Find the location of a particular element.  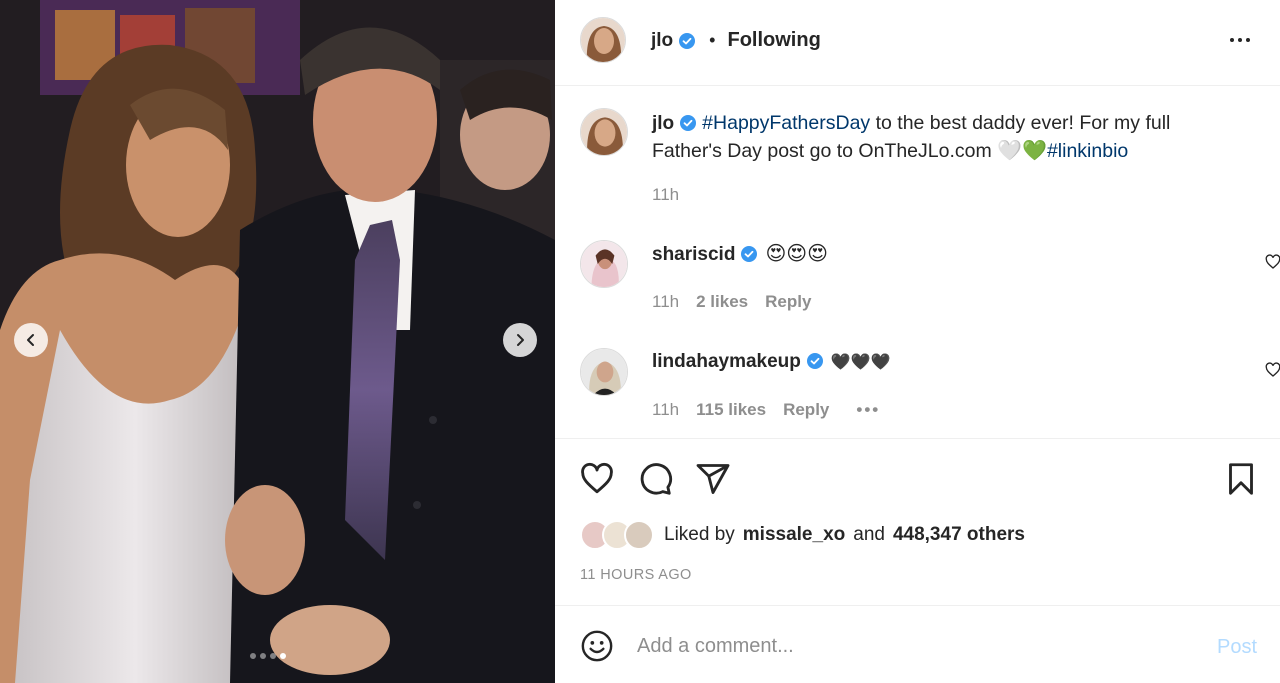

likes-and: and is located at coordinates (869, 534).